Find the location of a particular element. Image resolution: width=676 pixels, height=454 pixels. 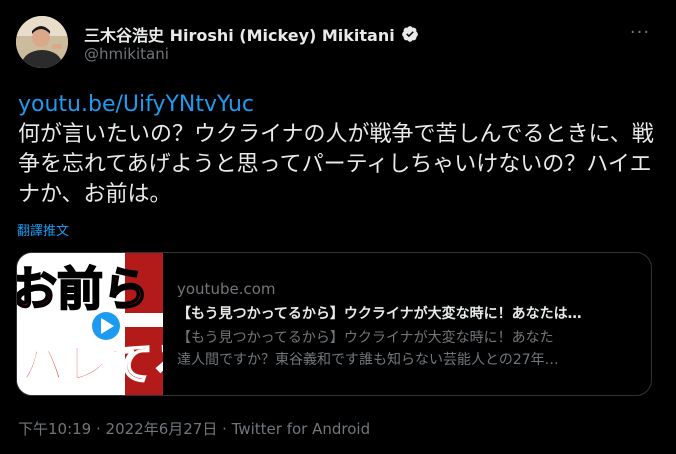

verified-badge-icon is located at coordinates (409, 34).